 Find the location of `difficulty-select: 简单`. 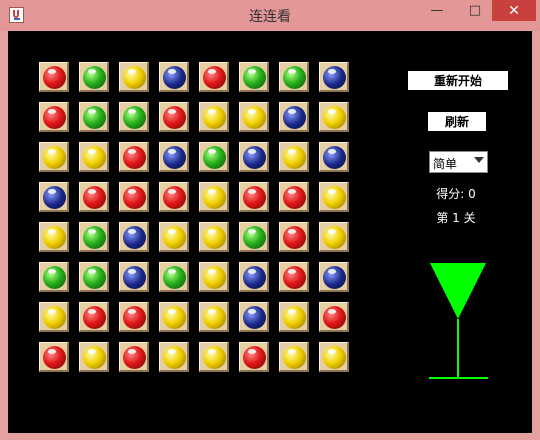

difficulty-select: 简单 is located at coordinates (458, 162).